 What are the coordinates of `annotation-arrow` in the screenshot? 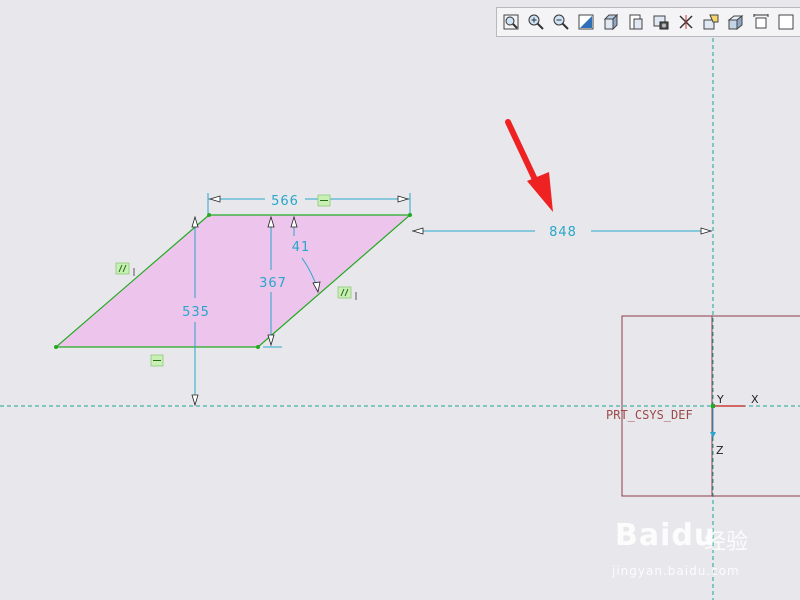 It's located at (529, 165).